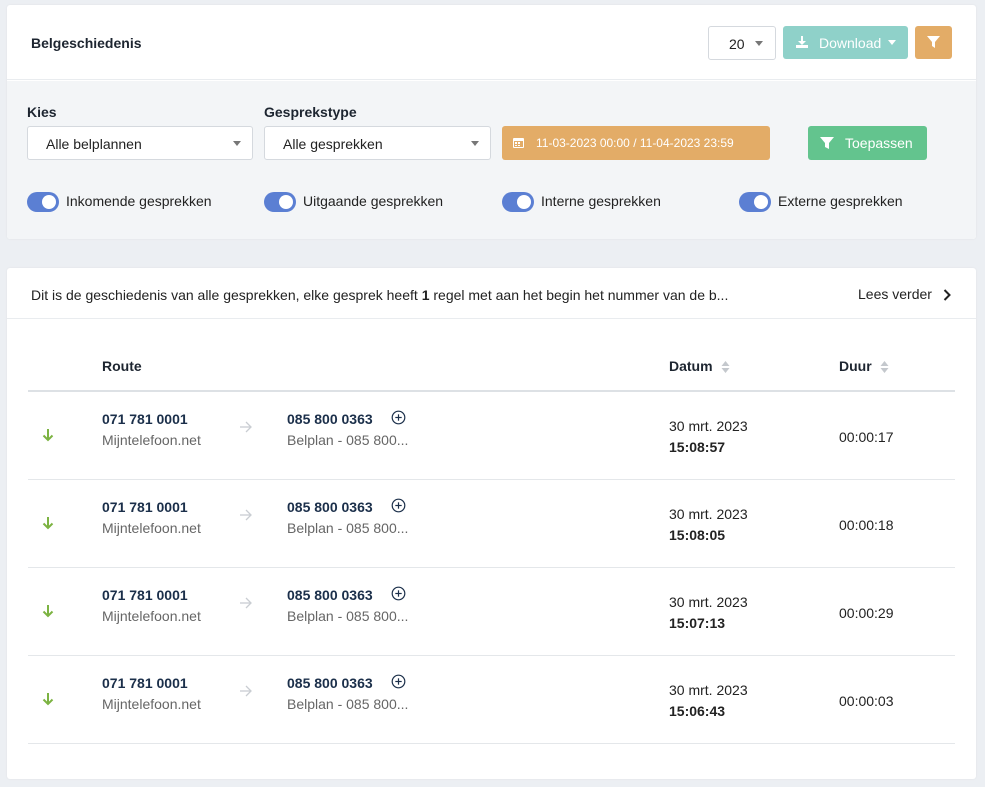 This screenshot has height=787, width=985. What do you see at coordinates (866, 701) in the screenshot?
I see `call-duration: 00:00:03` at bounding box center [866, 701].